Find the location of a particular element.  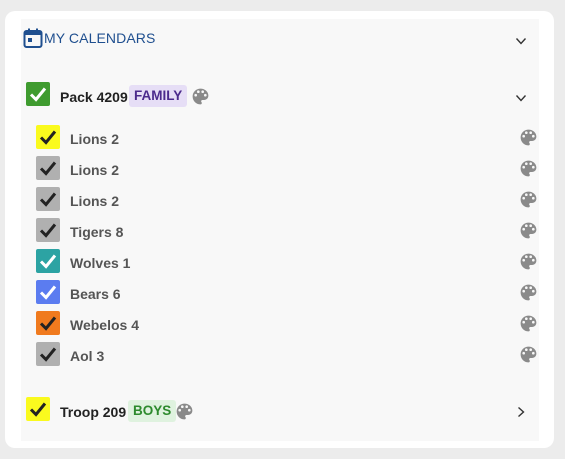

calendar-row: Wolves 1 is located at coordinates (280, 263).